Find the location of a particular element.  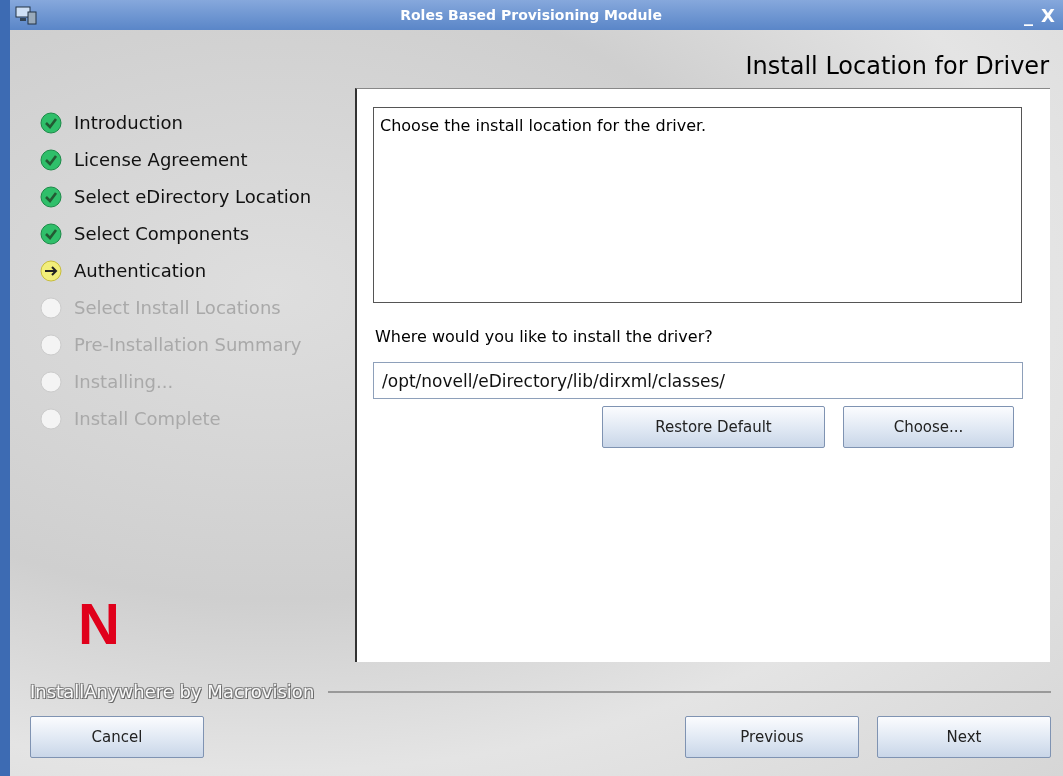

nav-button: Previous is located at coordinates (772, 737).